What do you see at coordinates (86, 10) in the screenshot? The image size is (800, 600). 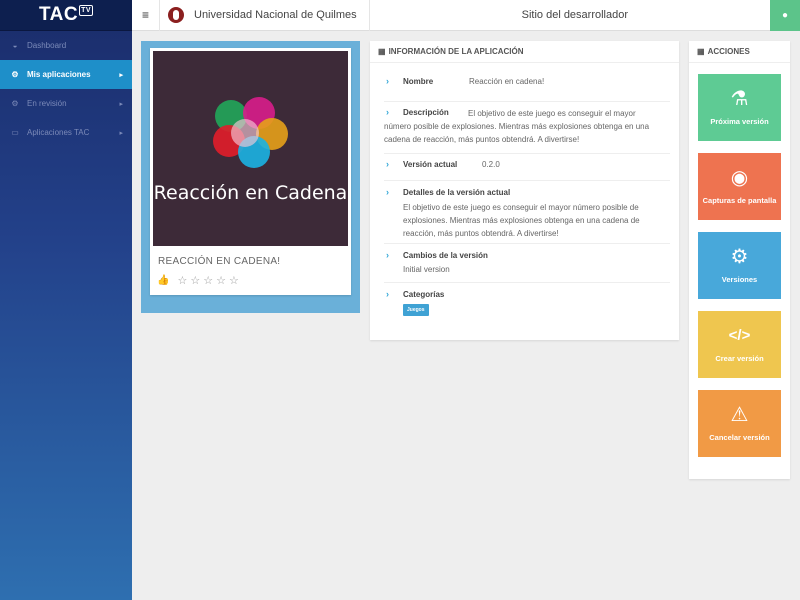 I see `brand-tv-badge: TV` at bounding box center [86, 10].